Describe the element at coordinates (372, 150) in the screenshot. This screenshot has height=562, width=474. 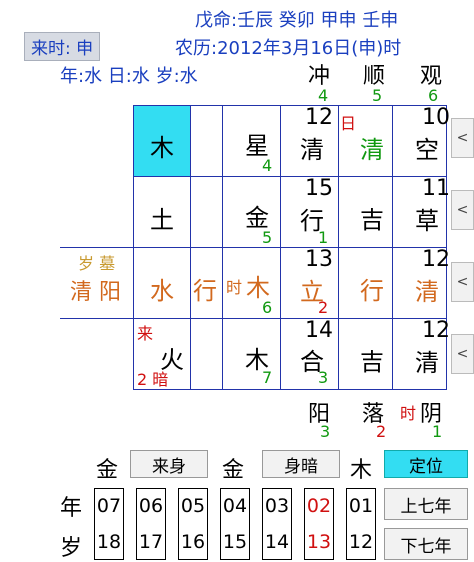
I see `row1-qing-green: 清` at that location.